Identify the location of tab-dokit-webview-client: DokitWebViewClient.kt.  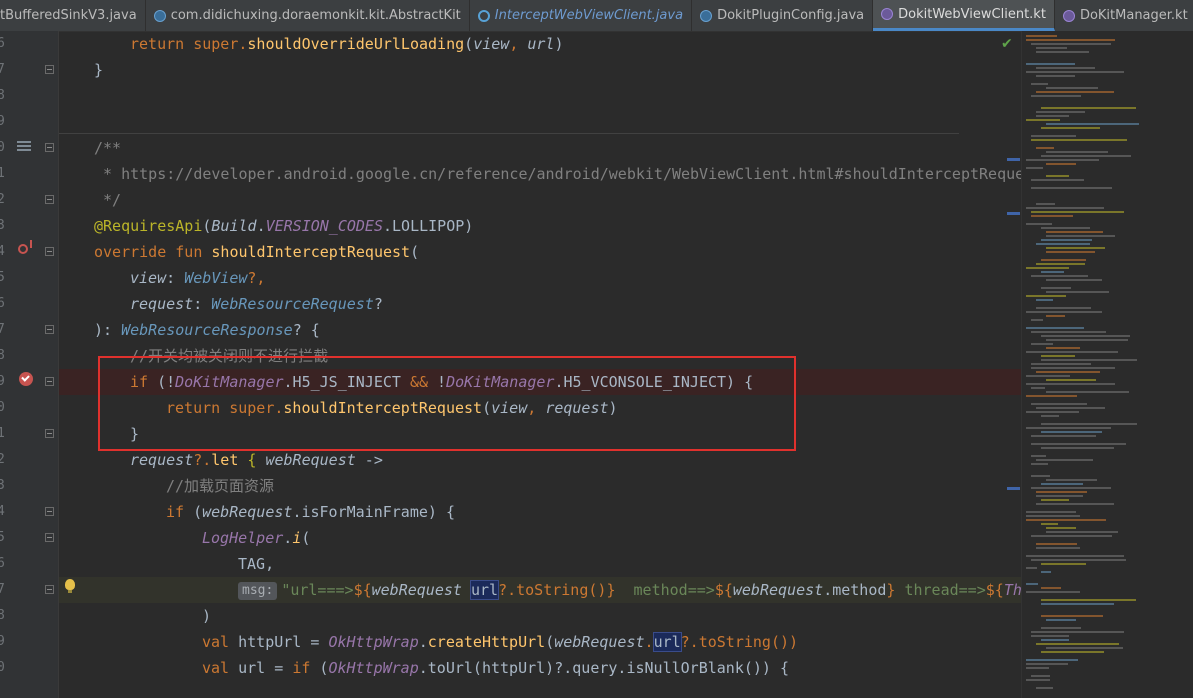
(964, 15).